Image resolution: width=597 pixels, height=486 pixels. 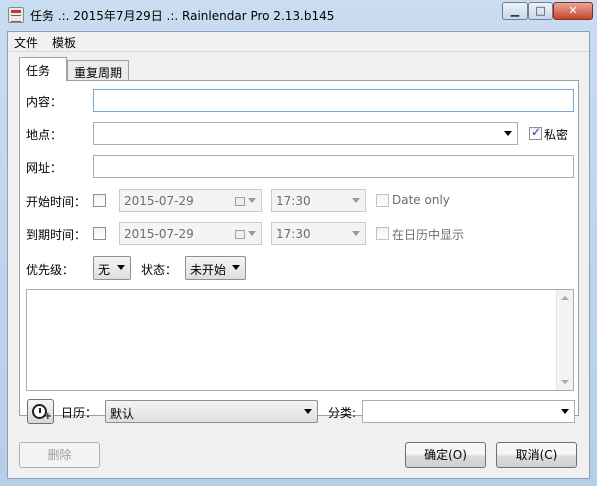 What do you see at coordinates (122, 414) in the screenshot?
I see `calendar-value: 默认` at bounding box center [122, 414].